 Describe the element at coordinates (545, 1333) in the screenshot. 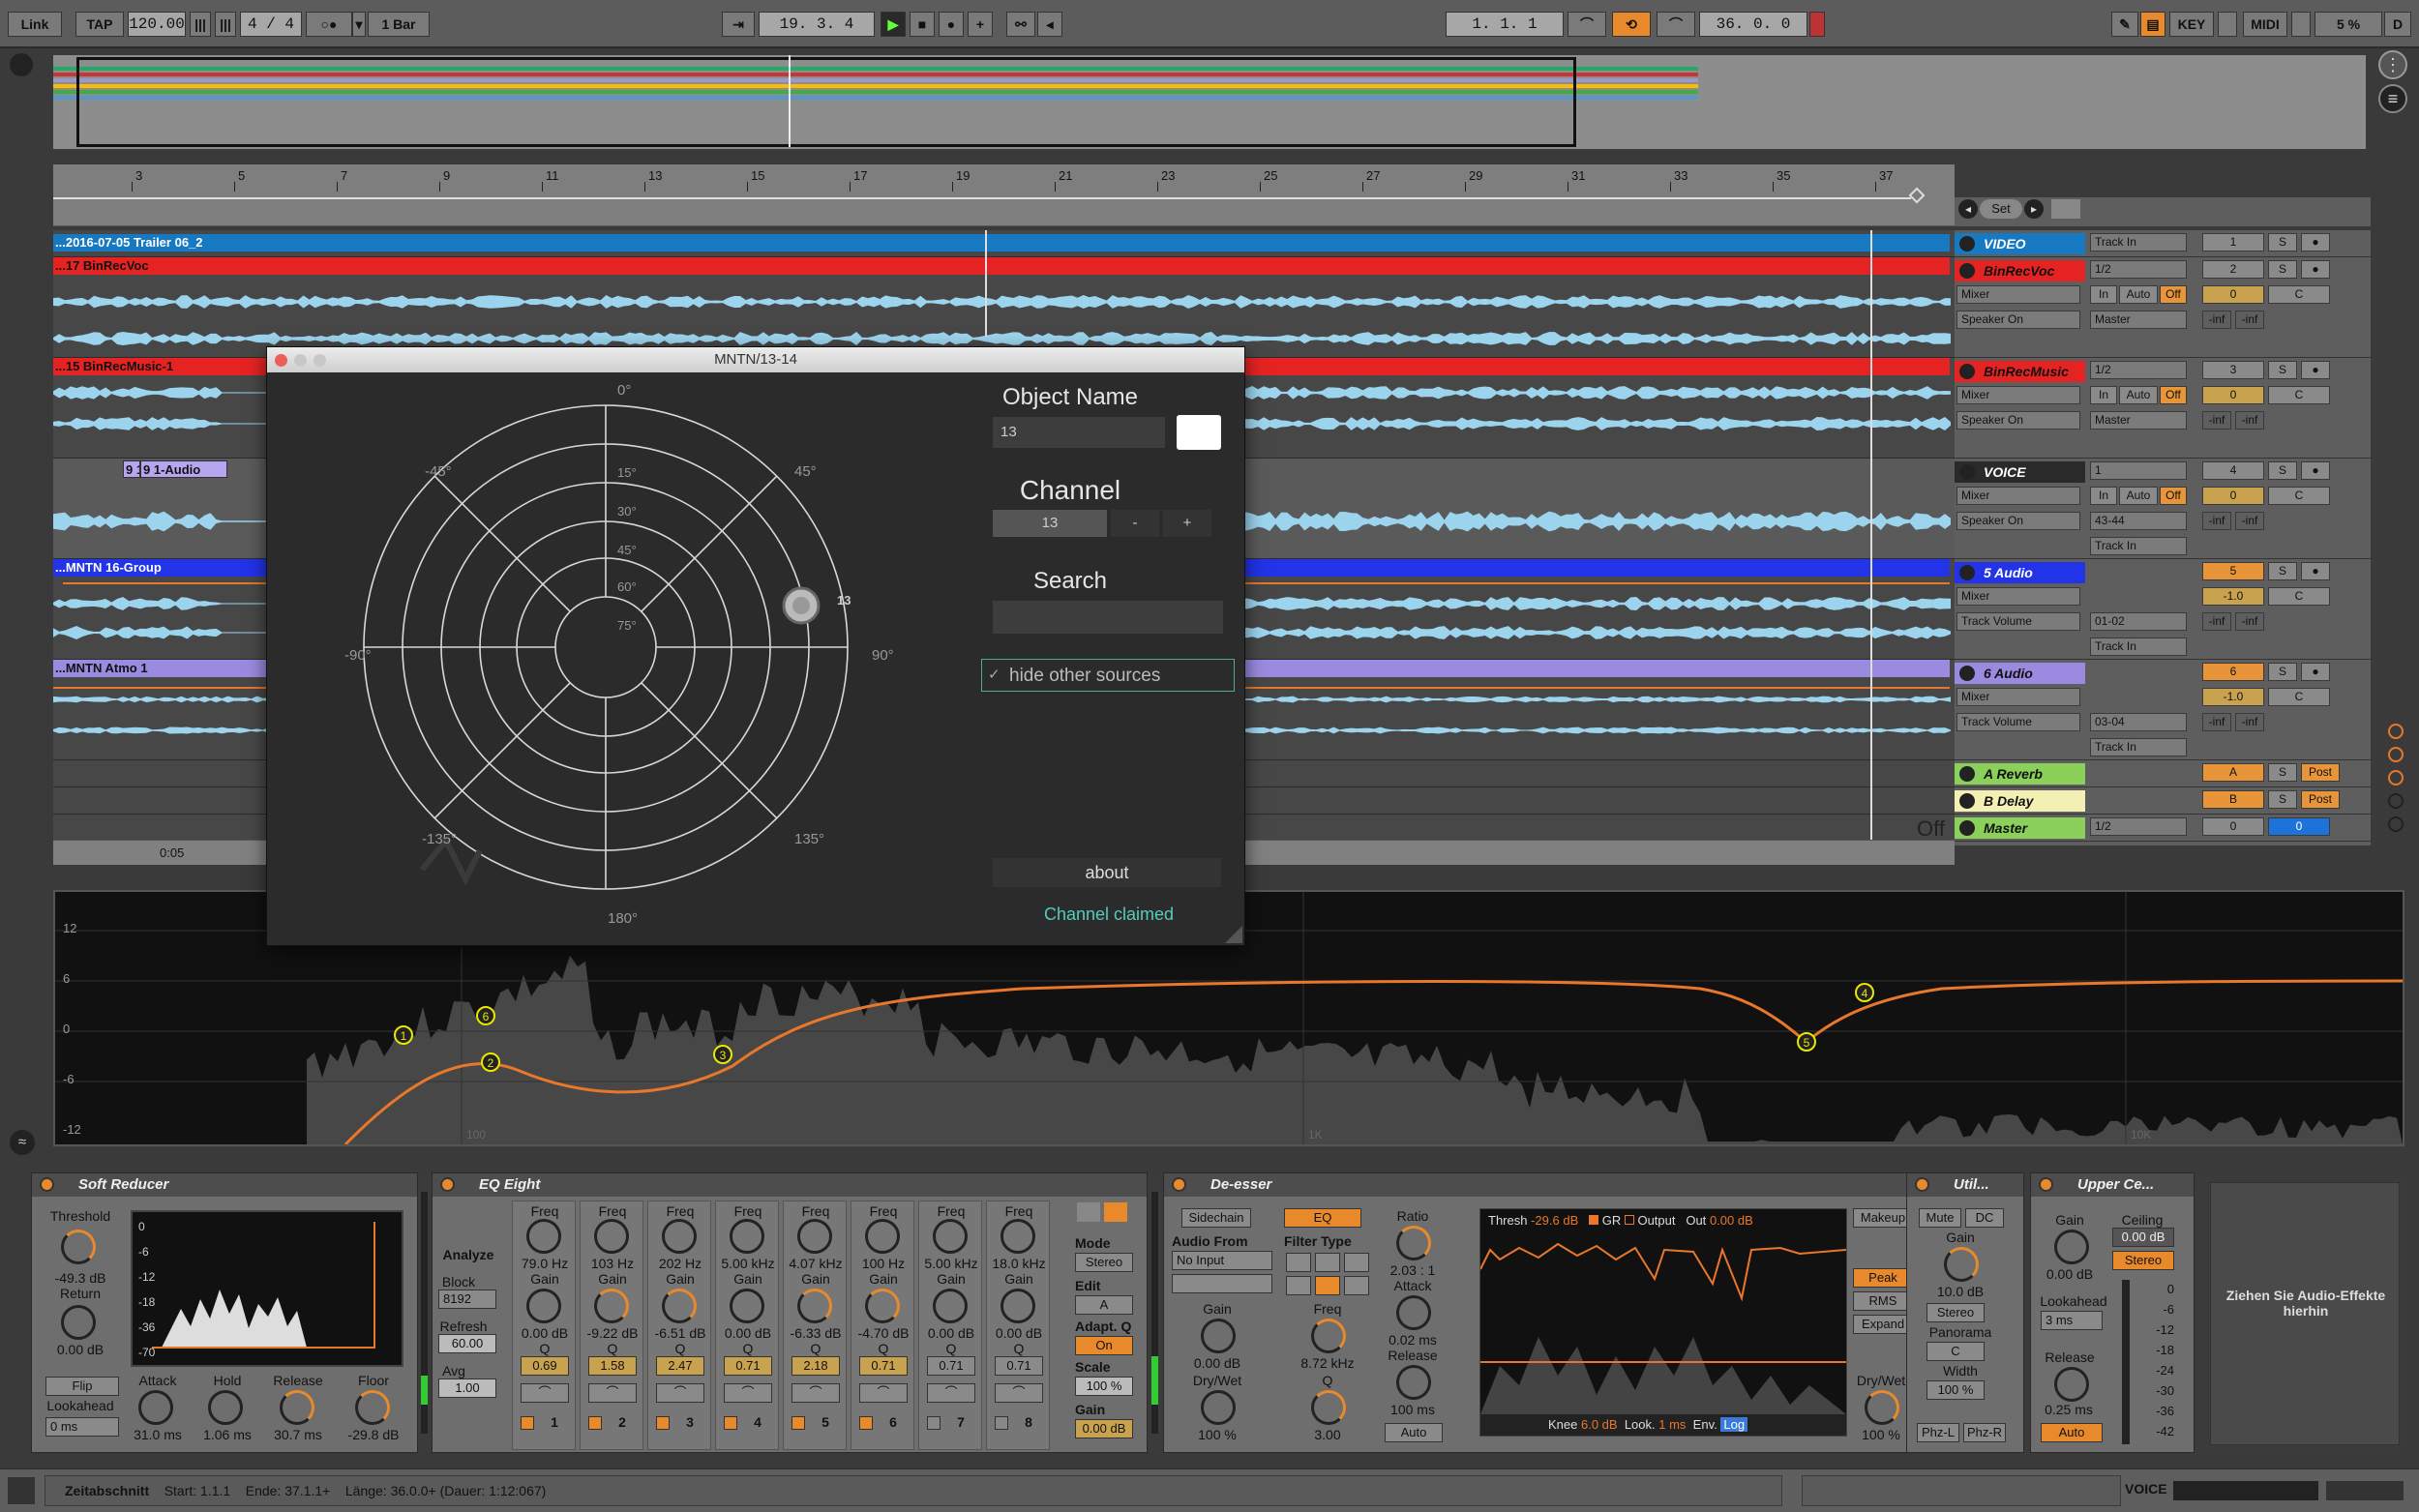

I see `gain-value: 0.00 dB` at that location.